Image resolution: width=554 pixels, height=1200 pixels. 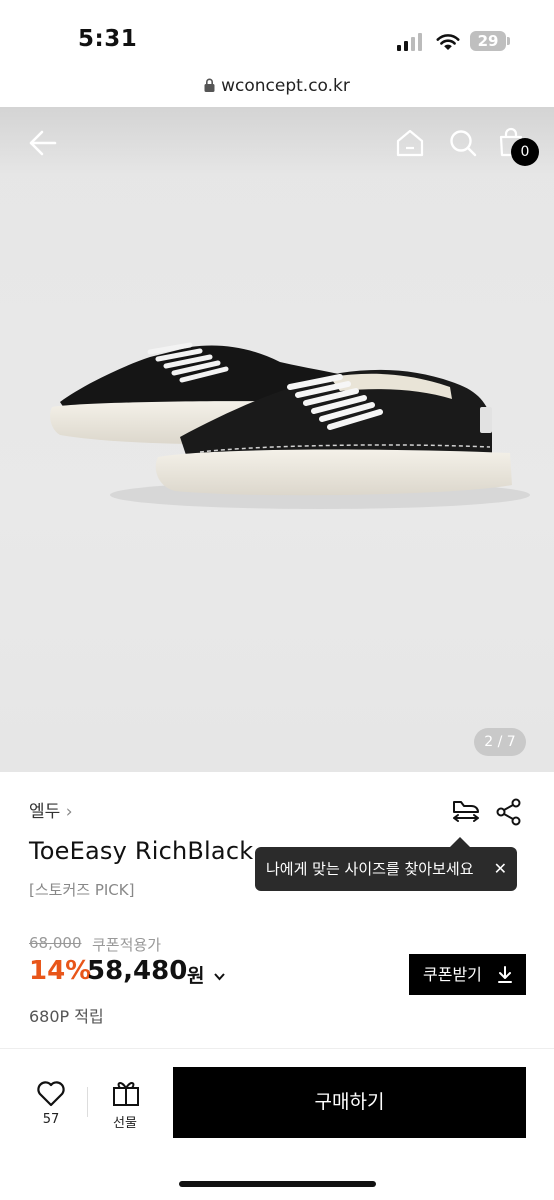 I want to click on coupon-download-button: 쿠폰받기, so click(x=467, y=974).